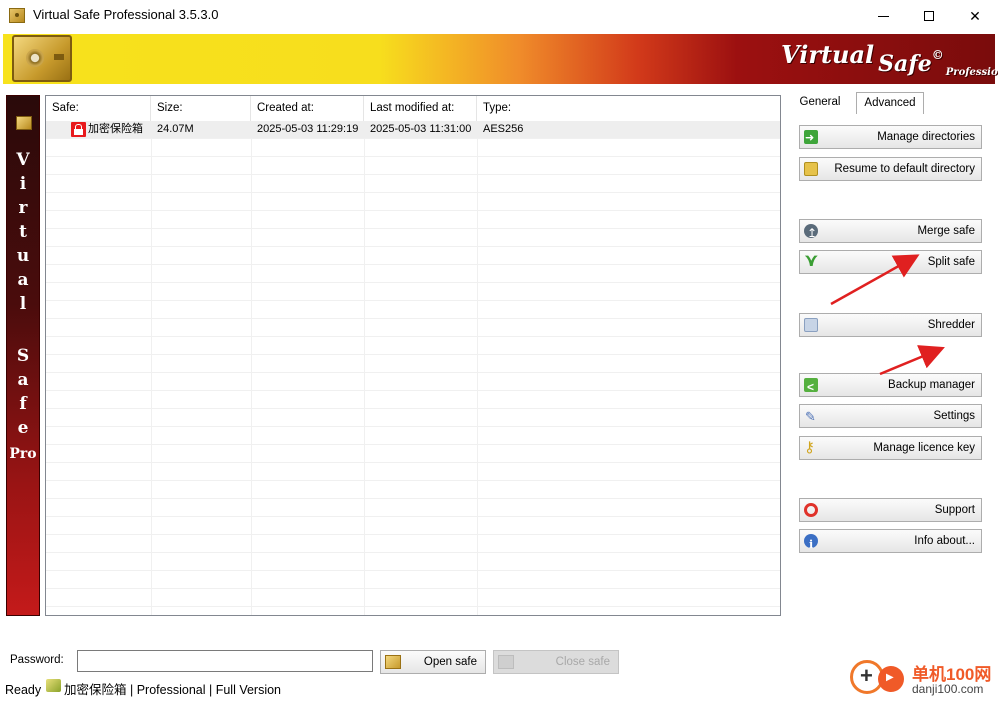  Describe the element at coordinates (924, 448) in the screenshot. I see `button-label: Manage licence key` at that location.